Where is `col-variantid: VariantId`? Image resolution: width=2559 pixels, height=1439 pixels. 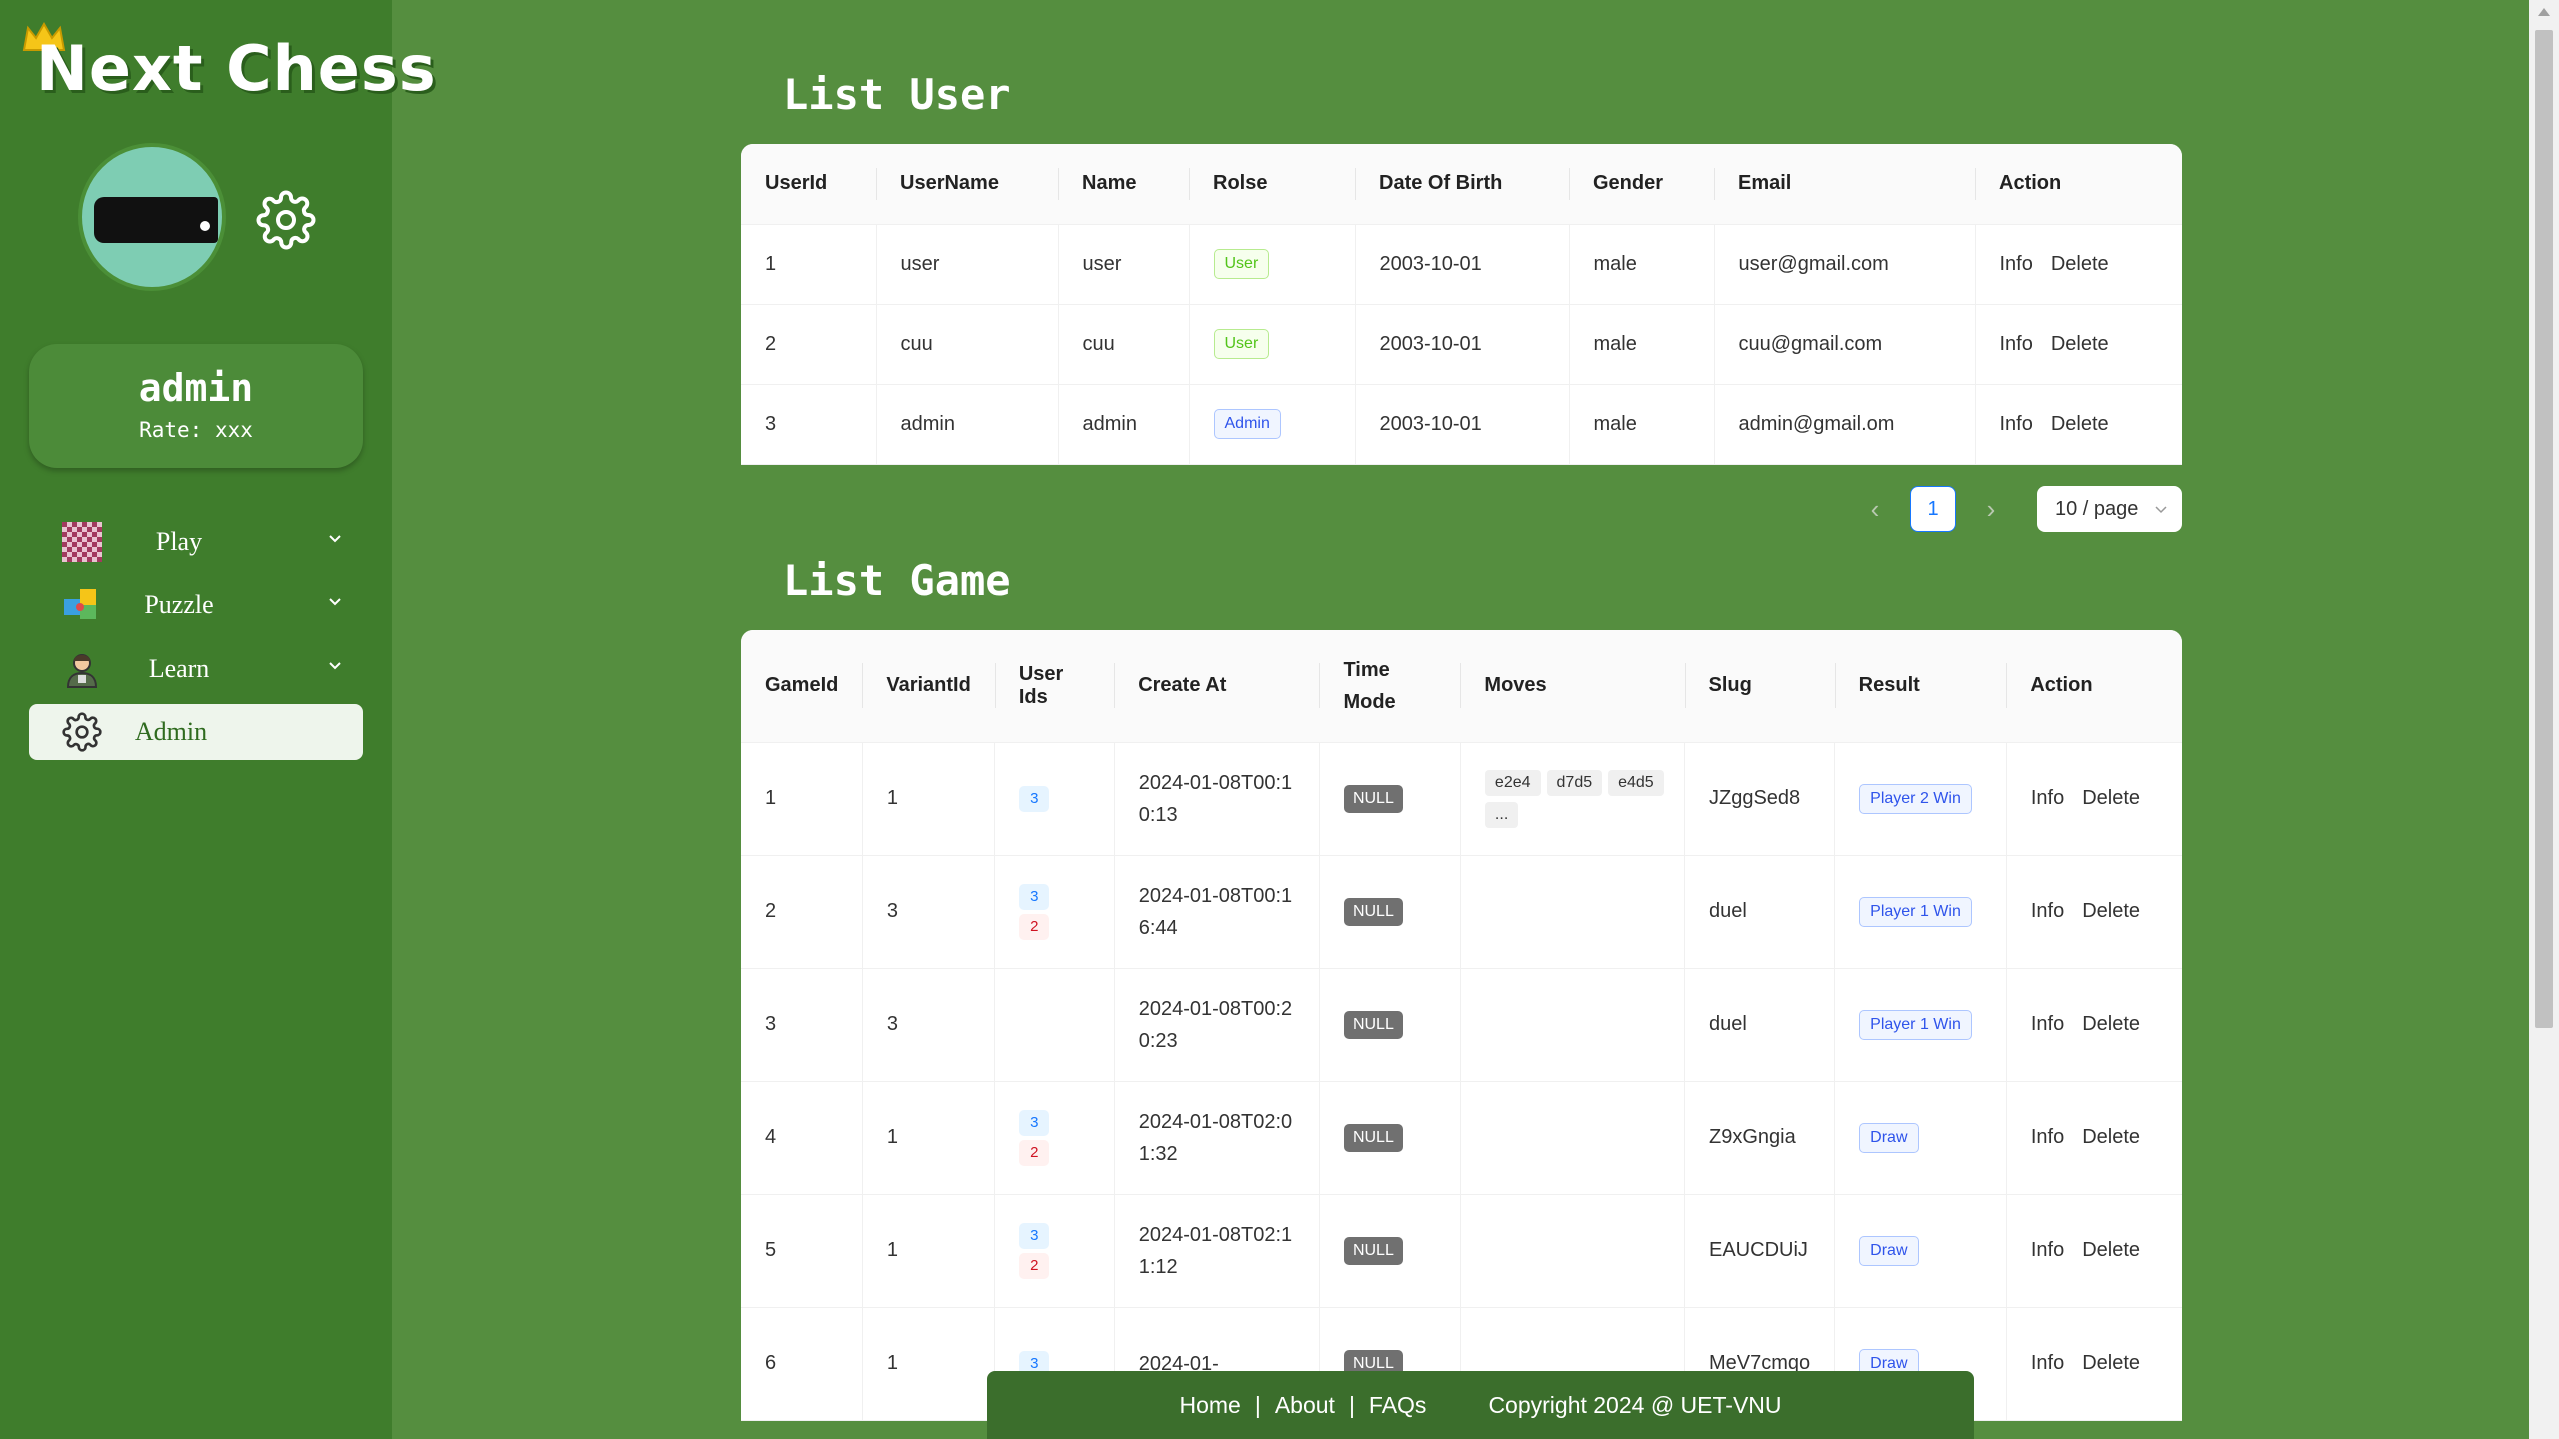
col-variantid: VariantId is located at coordinates (928, 686).